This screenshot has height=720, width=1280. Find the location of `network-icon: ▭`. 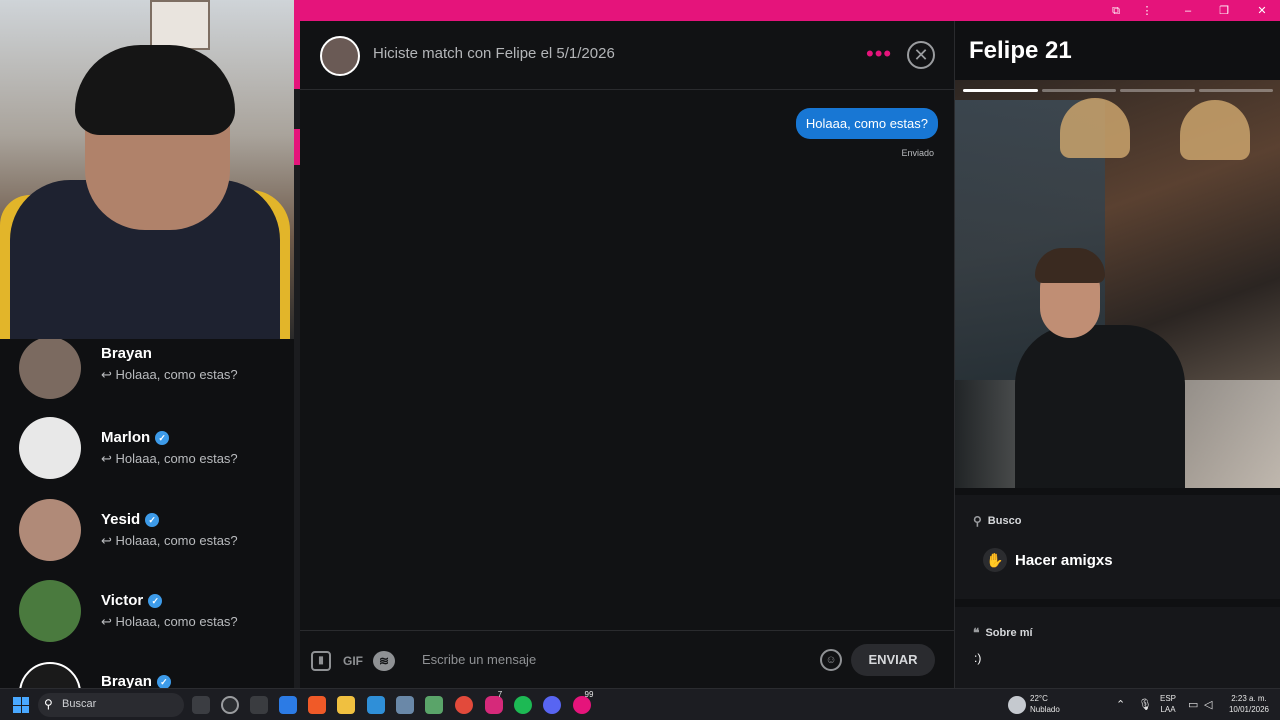

network-icon: ▭ is located at coordinates (1193, 704).